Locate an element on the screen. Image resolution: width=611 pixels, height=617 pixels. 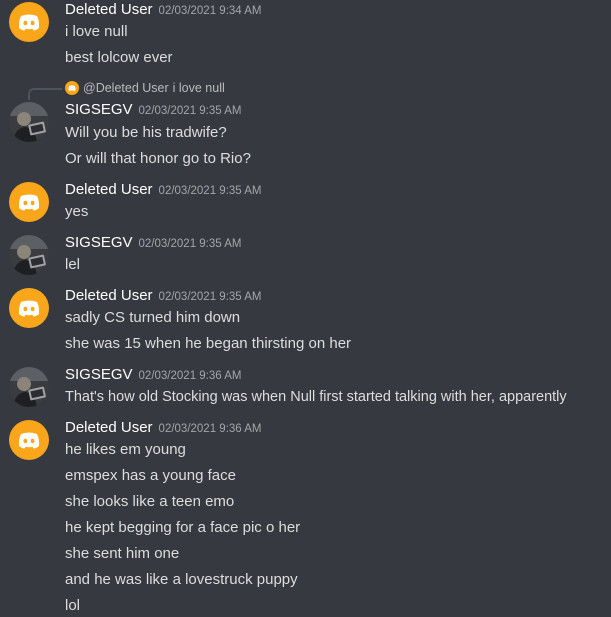
reply-text: i love null is located at coordinates (198, 88).